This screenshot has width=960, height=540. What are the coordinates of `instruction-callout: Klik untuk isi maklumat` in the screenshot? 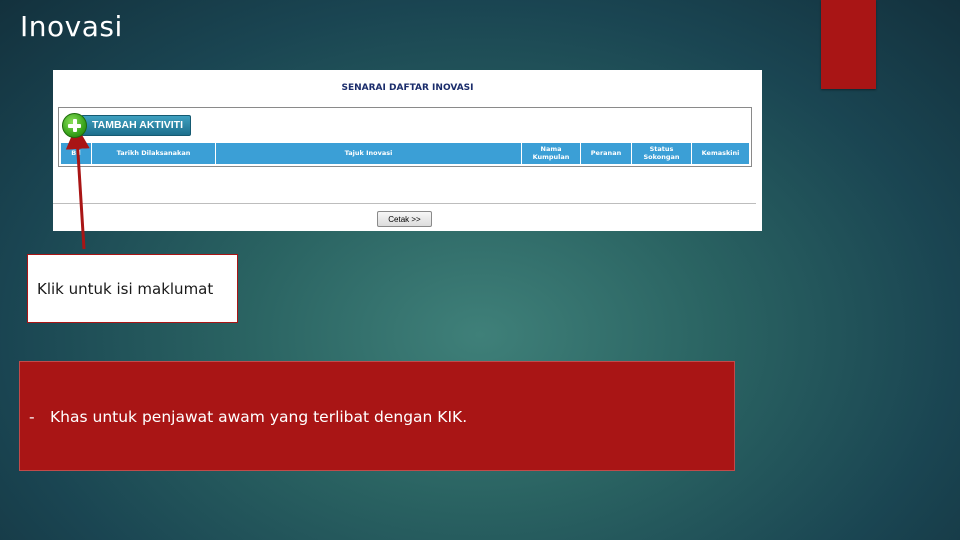 It's located at (132, 288).